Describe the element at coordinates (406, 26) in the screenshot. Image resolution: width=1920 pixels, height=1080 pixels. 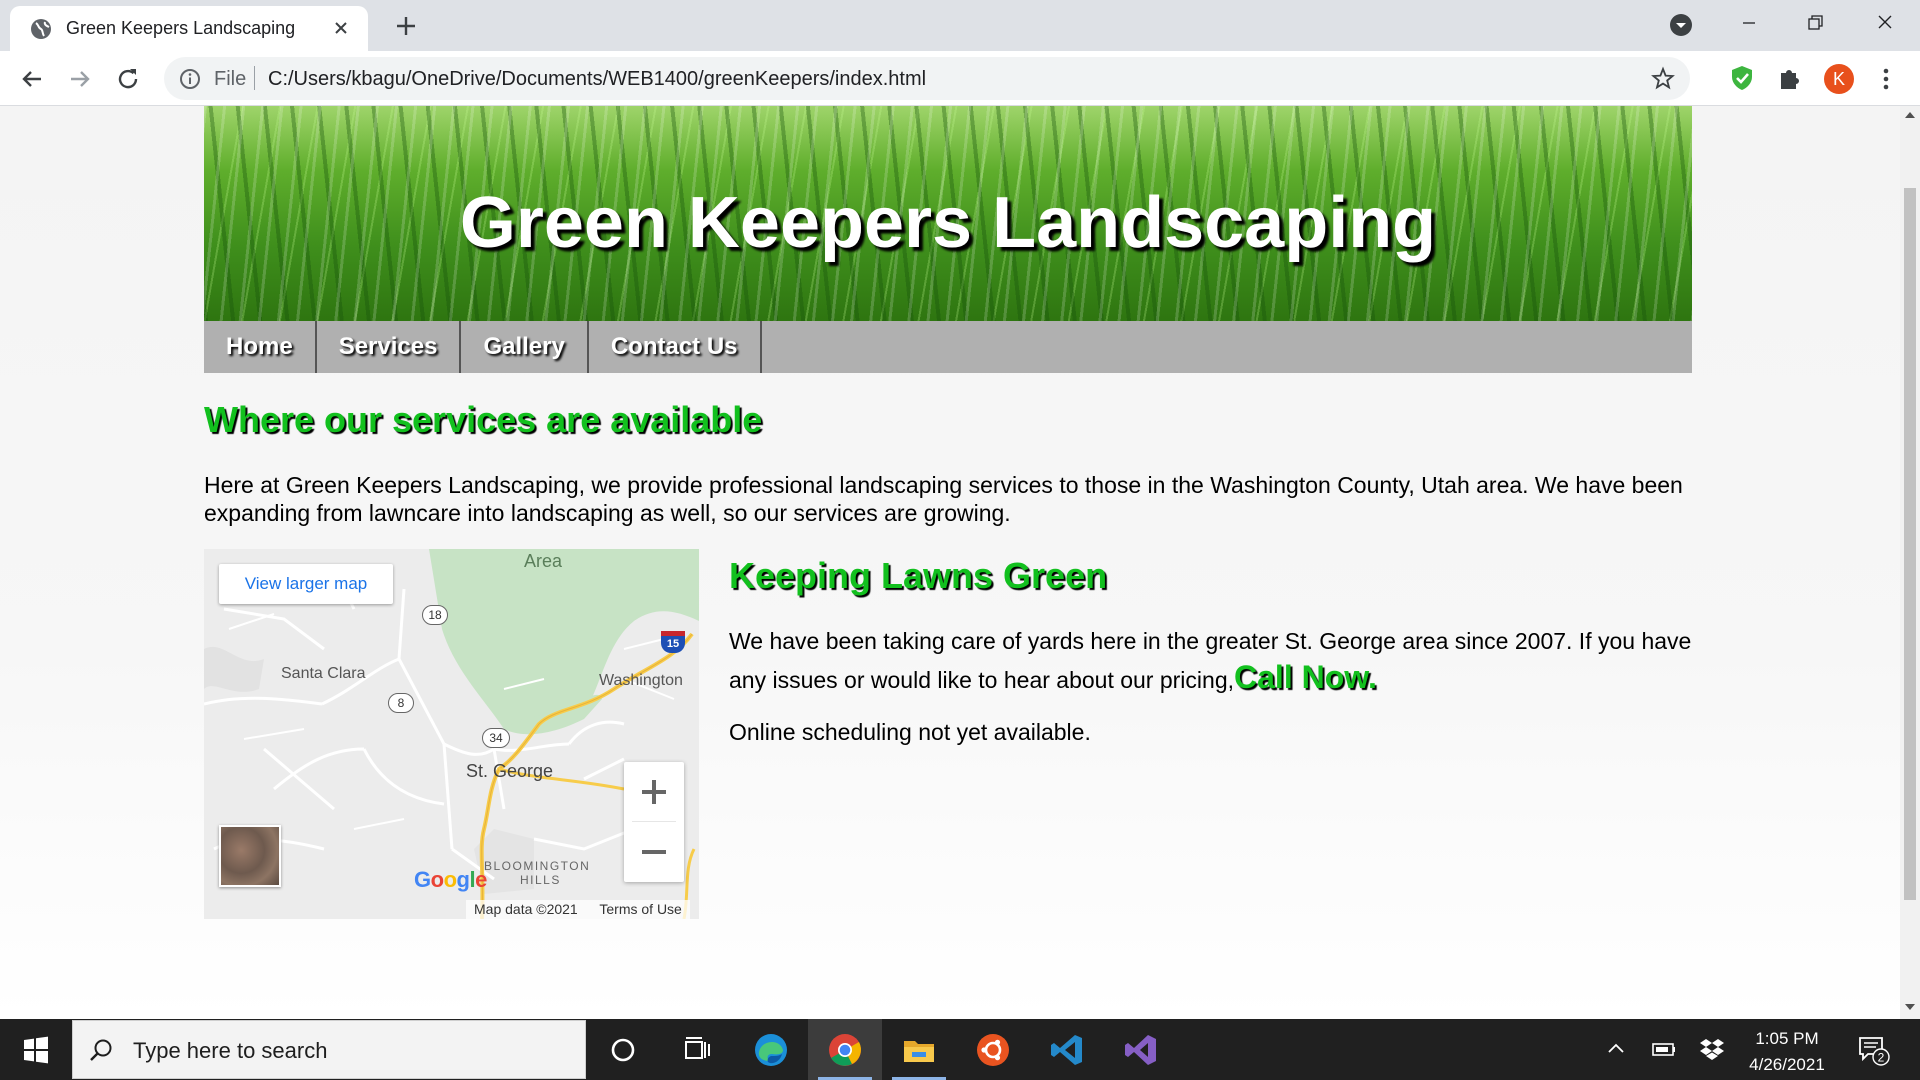
I see `new-tab-icon` at that location.